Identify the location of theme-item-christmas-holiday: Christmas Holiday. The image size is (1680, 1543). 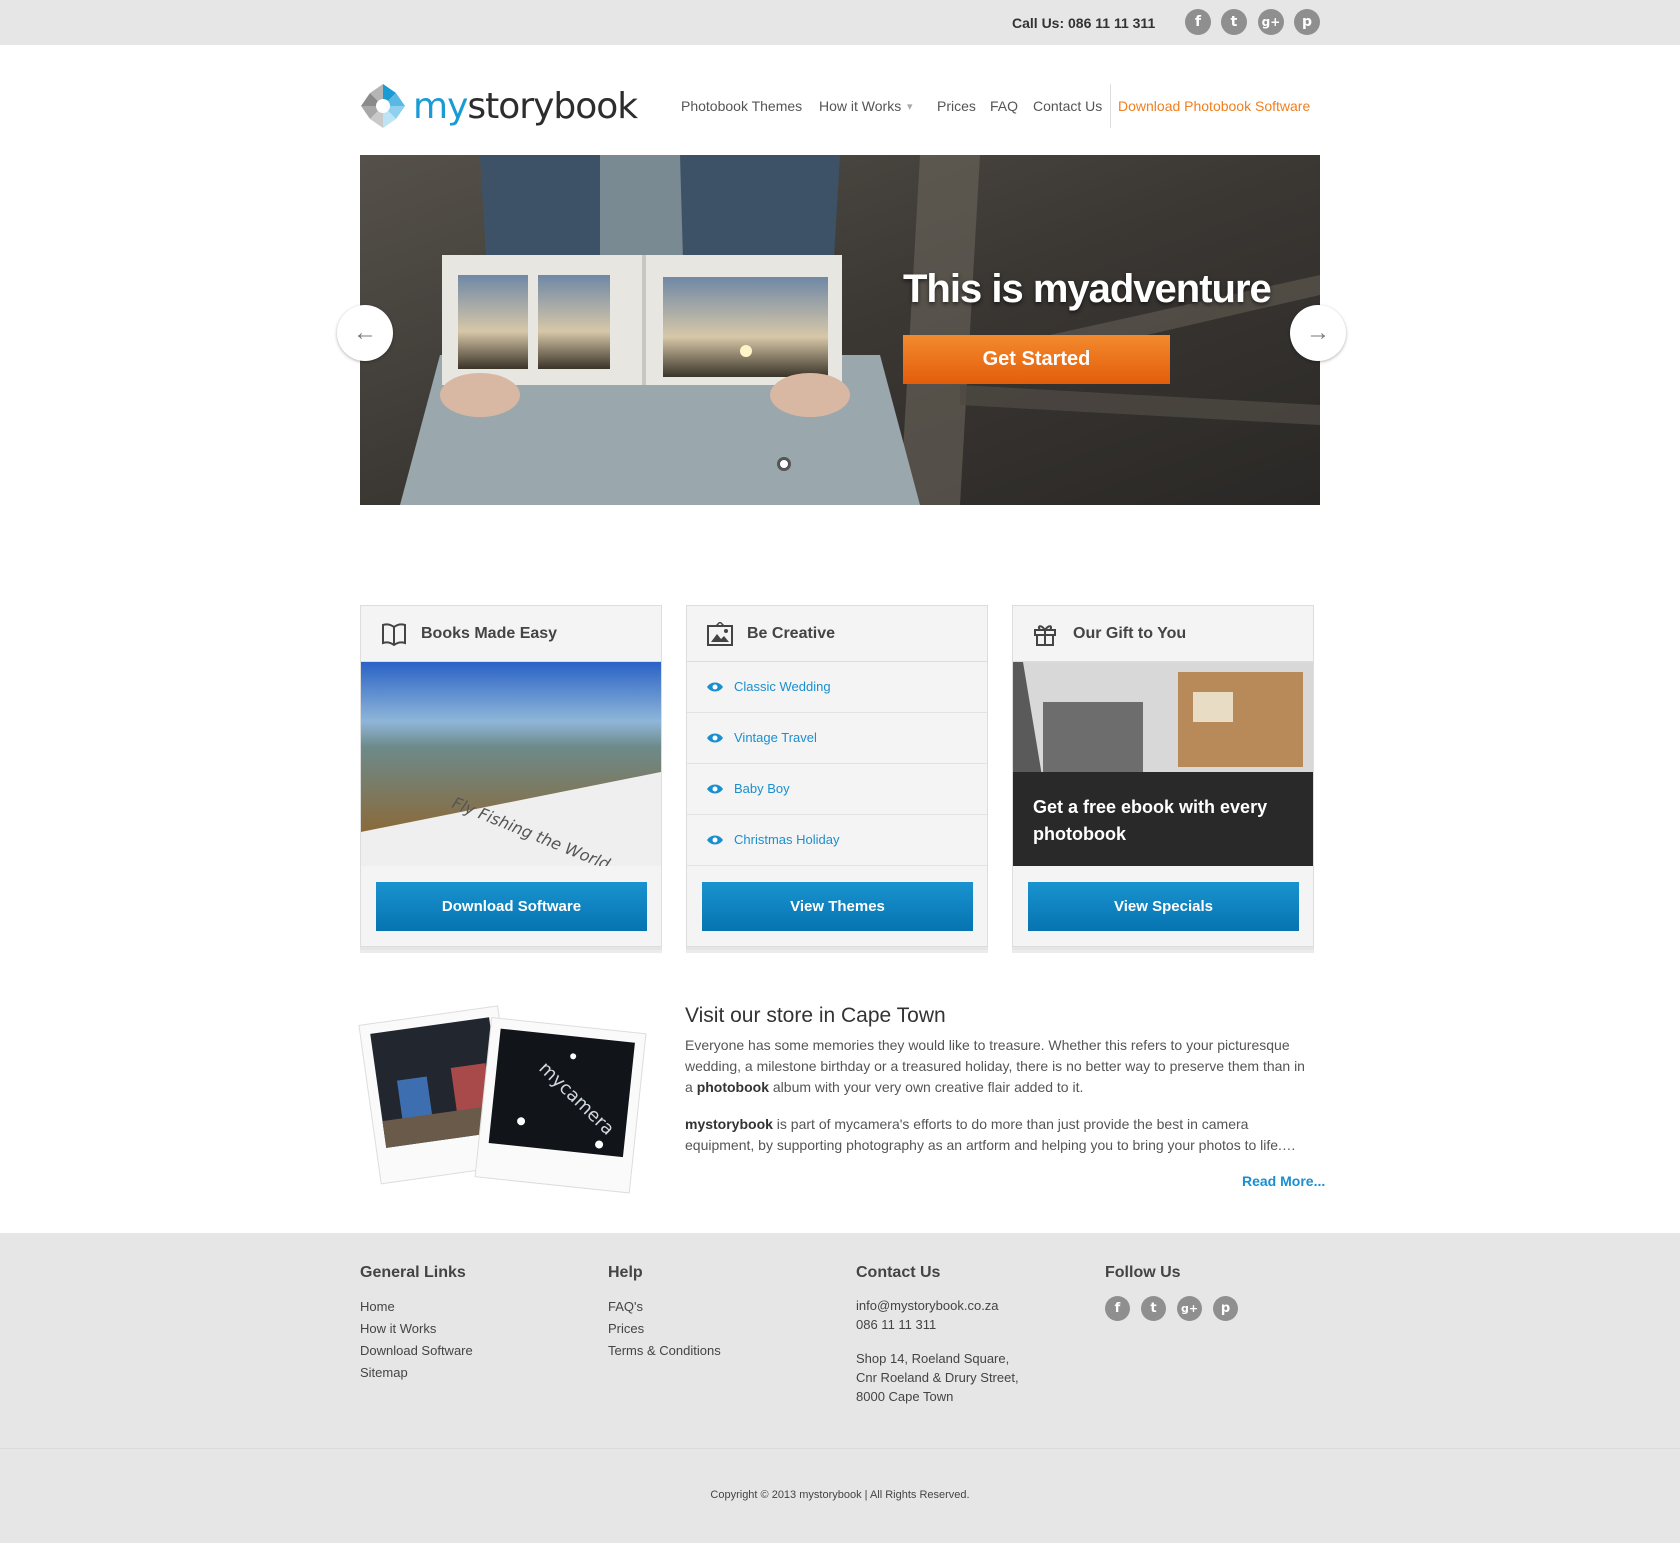
(837, 840).